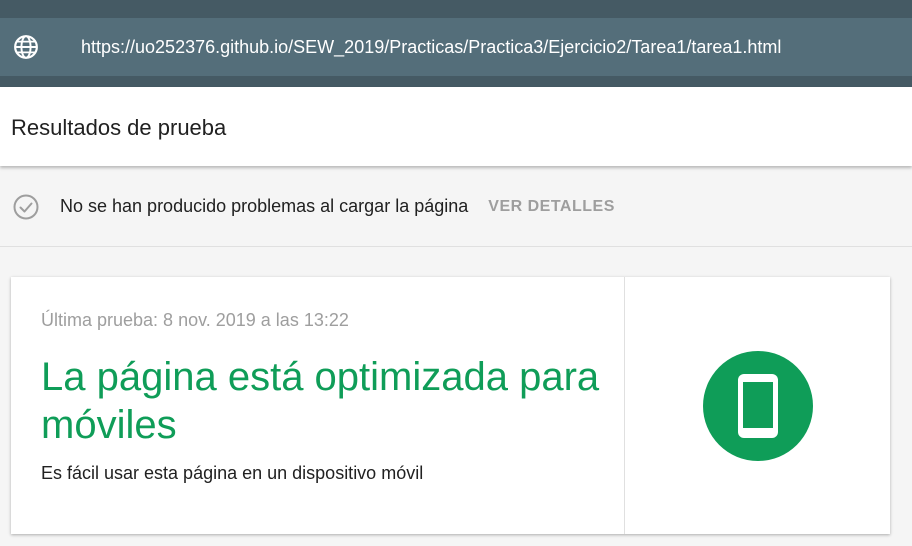 The width and height of the screenshot is (912, 546). I want to click on page-title: Resultados de prueba, so click(119, 127).